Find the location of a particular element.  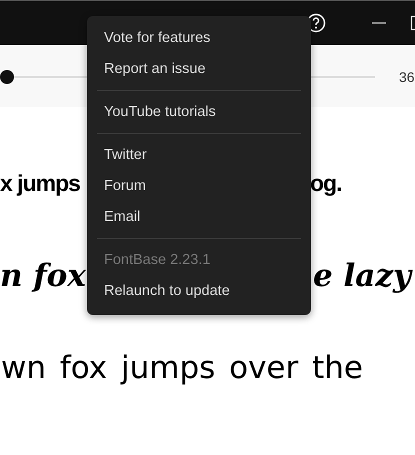

menu-item: Twitter is located at coordinates (199, 155).